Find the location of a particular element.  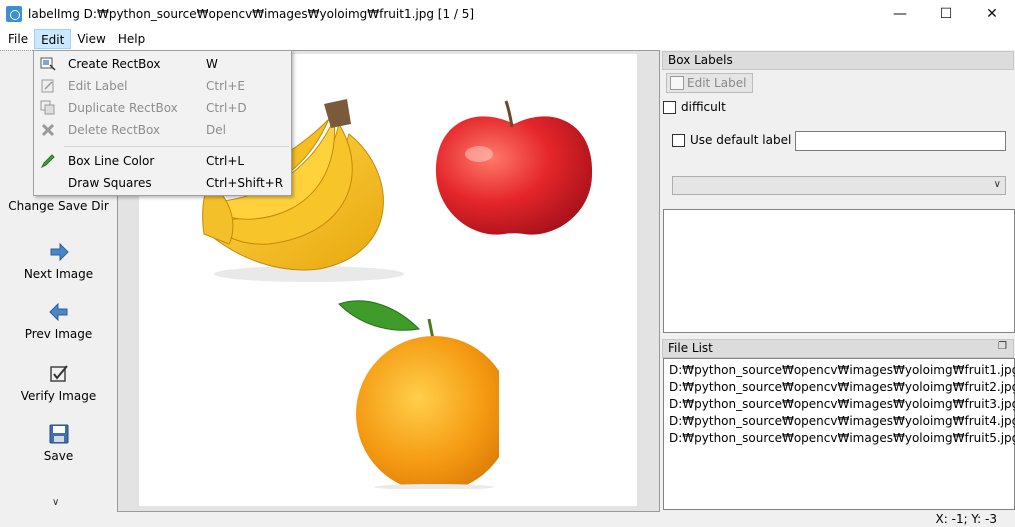

apple-image is located at coordinates (514, 167).